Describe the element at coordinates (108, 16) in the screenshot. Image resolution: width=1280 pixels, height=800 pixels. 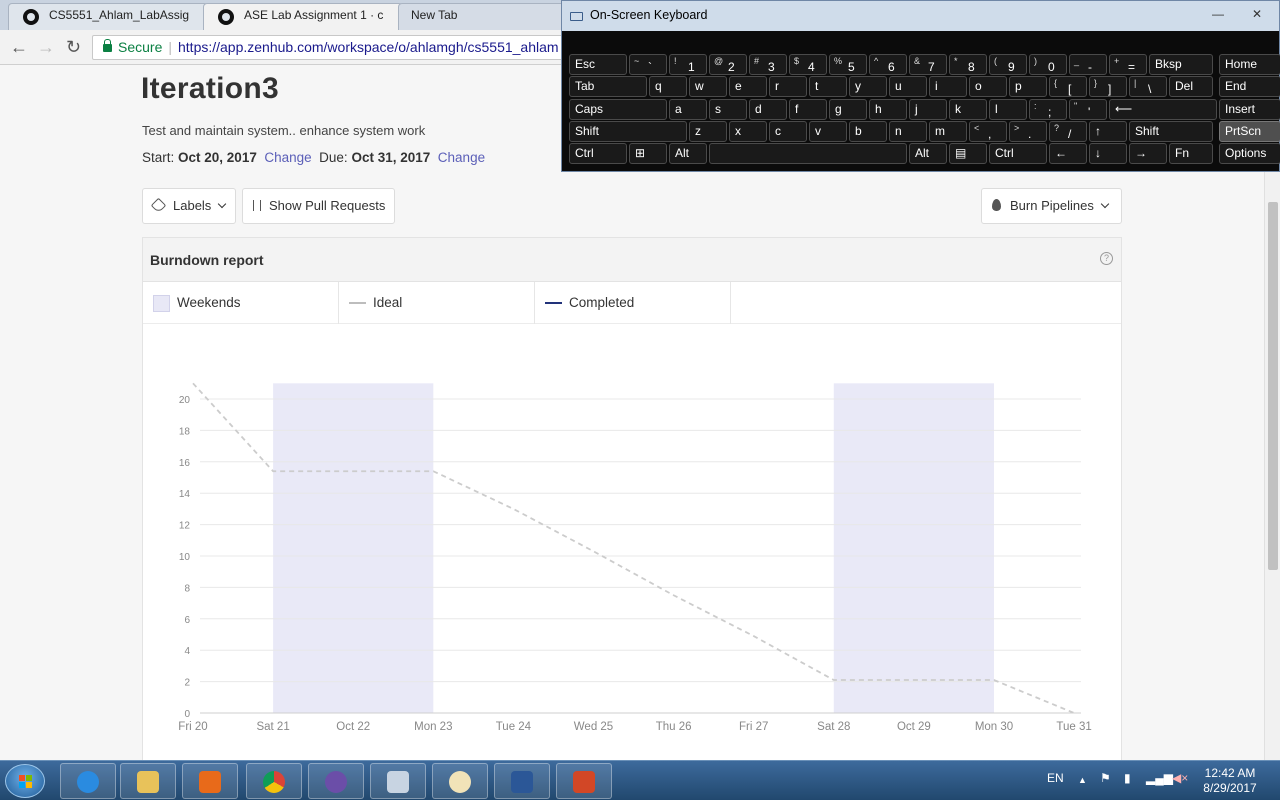
I see `tab-github-lab-assignment: CS5551_Ahlam_LabAssig` at that location.